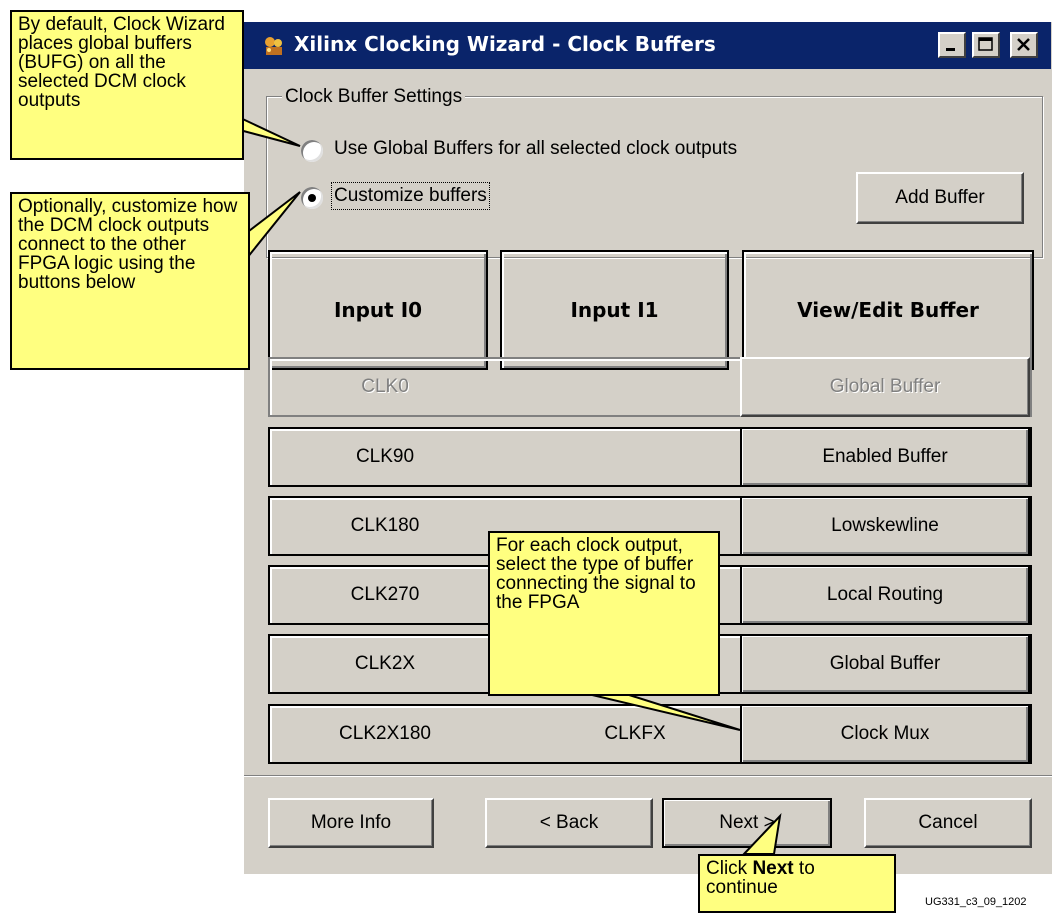 This screenshot has height=913, width=1052. What do you see at coordinates (664, 712) in the screenshot?
I see `pointer-each` at bounding box center [664, 712].